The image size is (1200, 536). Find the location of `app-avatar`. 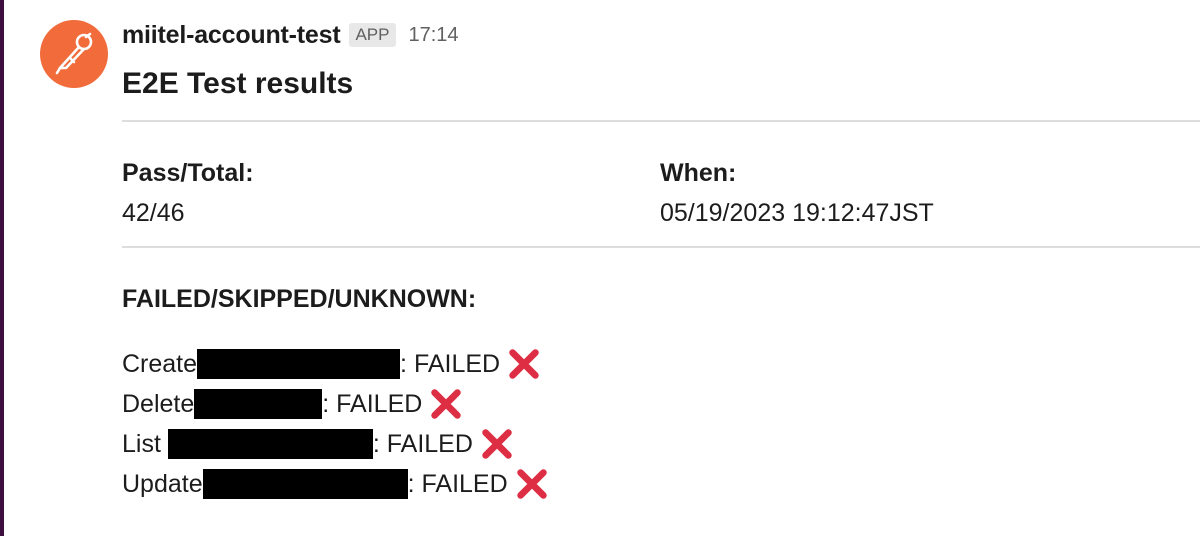

app-avatar is located at coordinates (74, 54).